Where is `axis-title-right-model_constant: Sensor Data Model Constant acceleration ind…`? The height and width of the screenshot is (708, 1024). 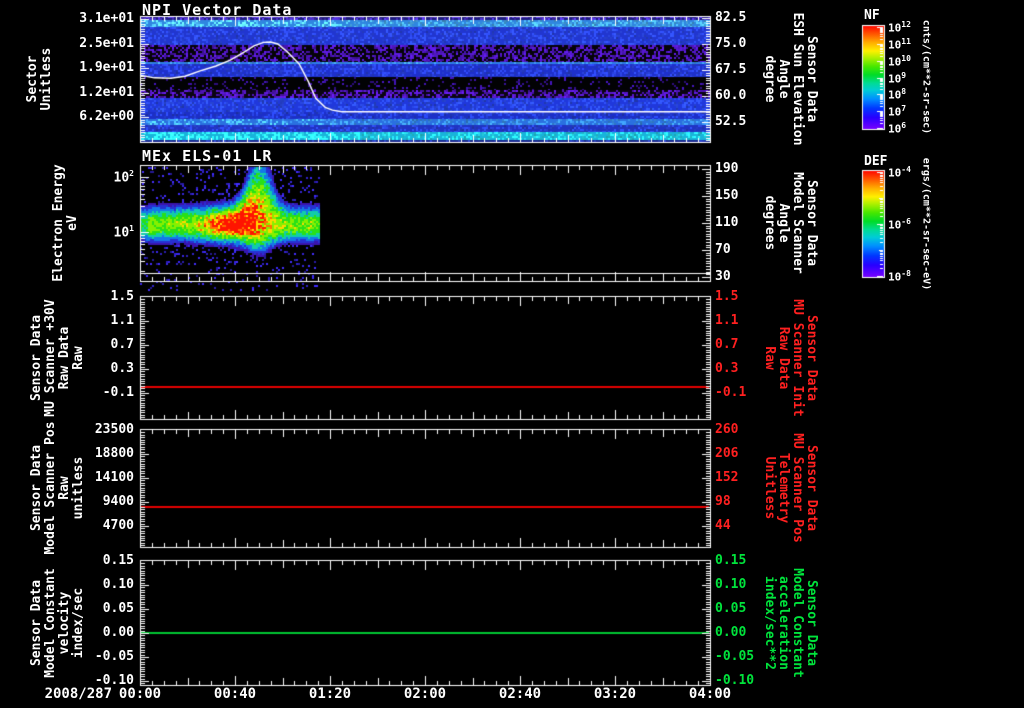 axis-title-right-model_constant: Sensor Data Model Constant acceleration ind… is located at coordinates (790, 622).